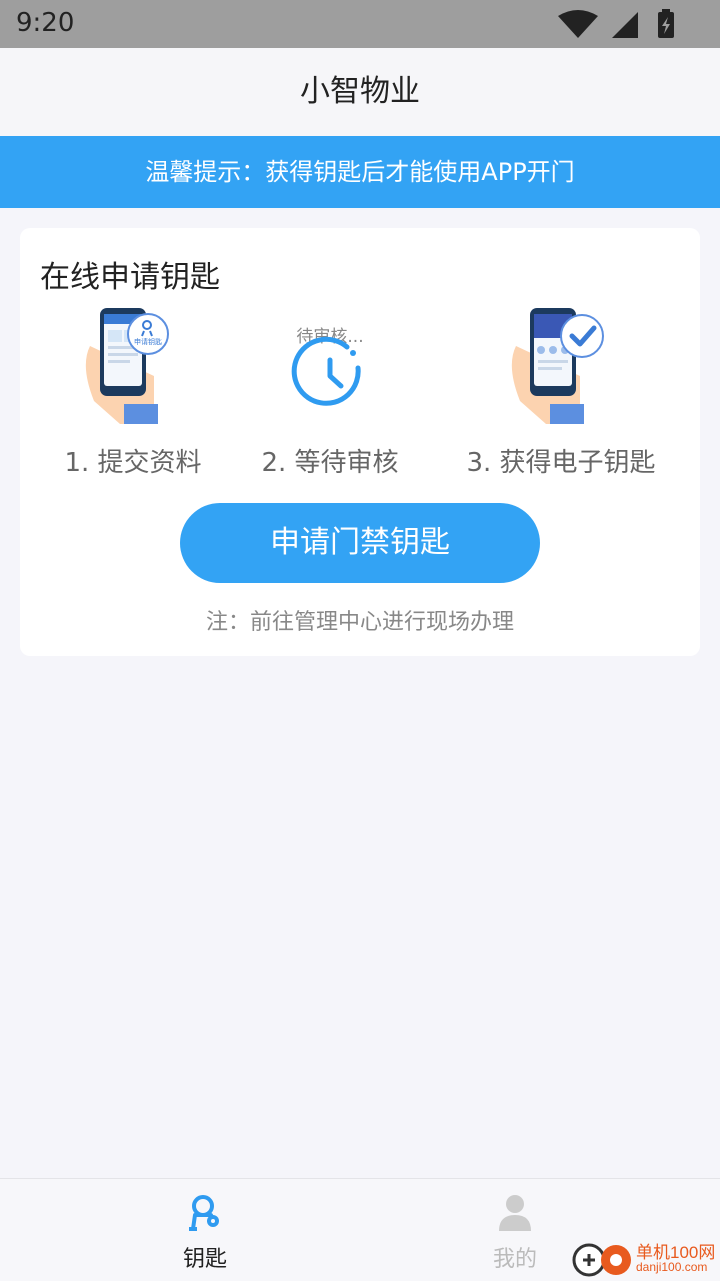  I want to click on step-label: 3. 获得电子钥匙, so click(561, 463).